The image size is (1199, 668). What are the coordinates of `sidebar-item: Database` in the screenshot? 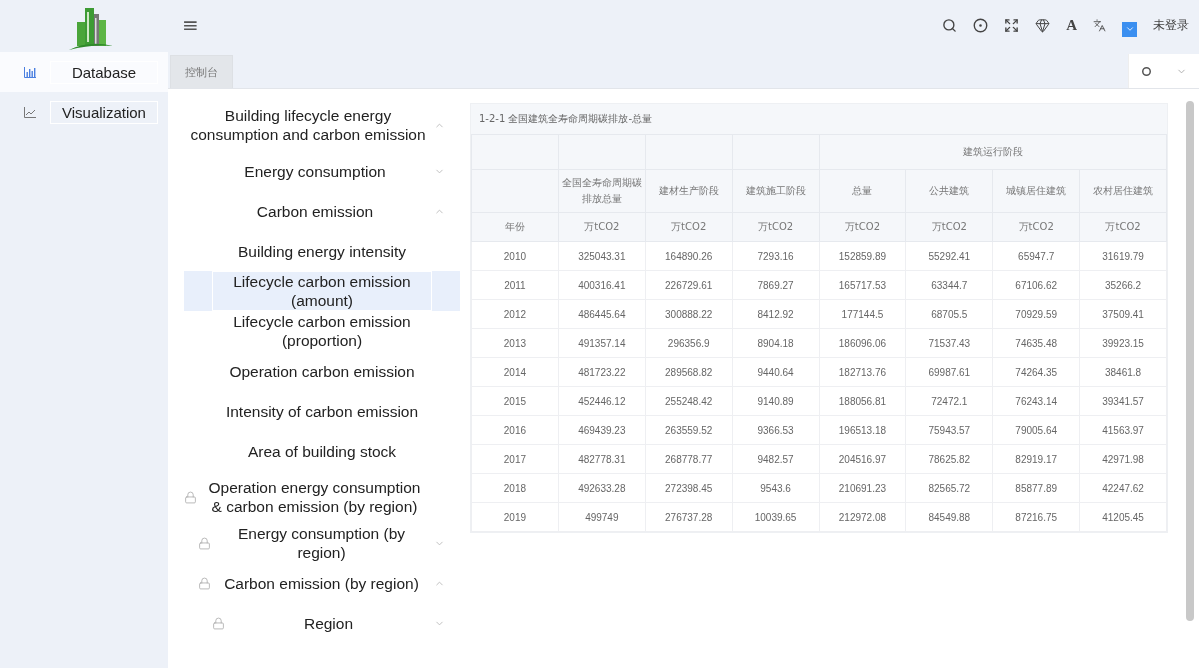 It's located at (84, 72).